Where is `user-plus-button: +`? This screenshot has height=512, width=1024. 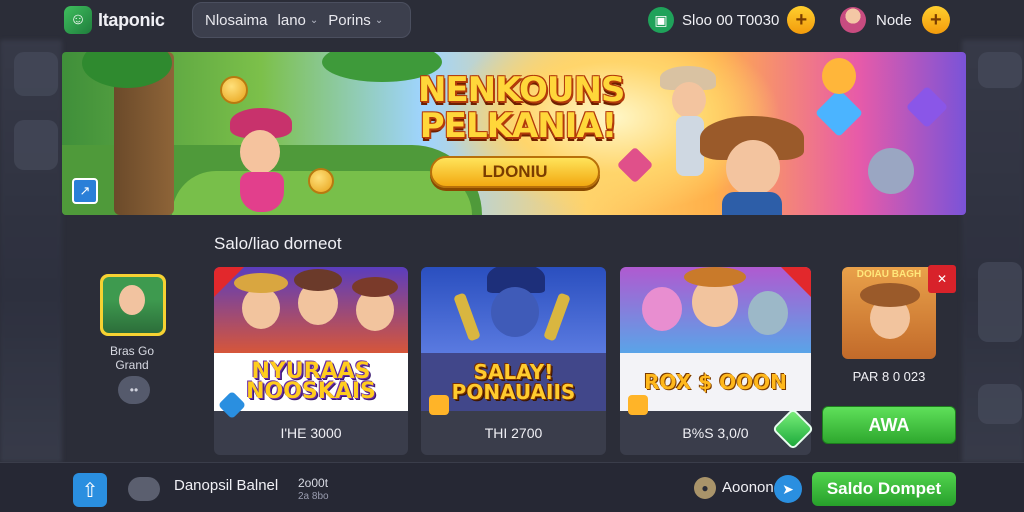 user-plus-button: + is located at coordinates (935, 20).